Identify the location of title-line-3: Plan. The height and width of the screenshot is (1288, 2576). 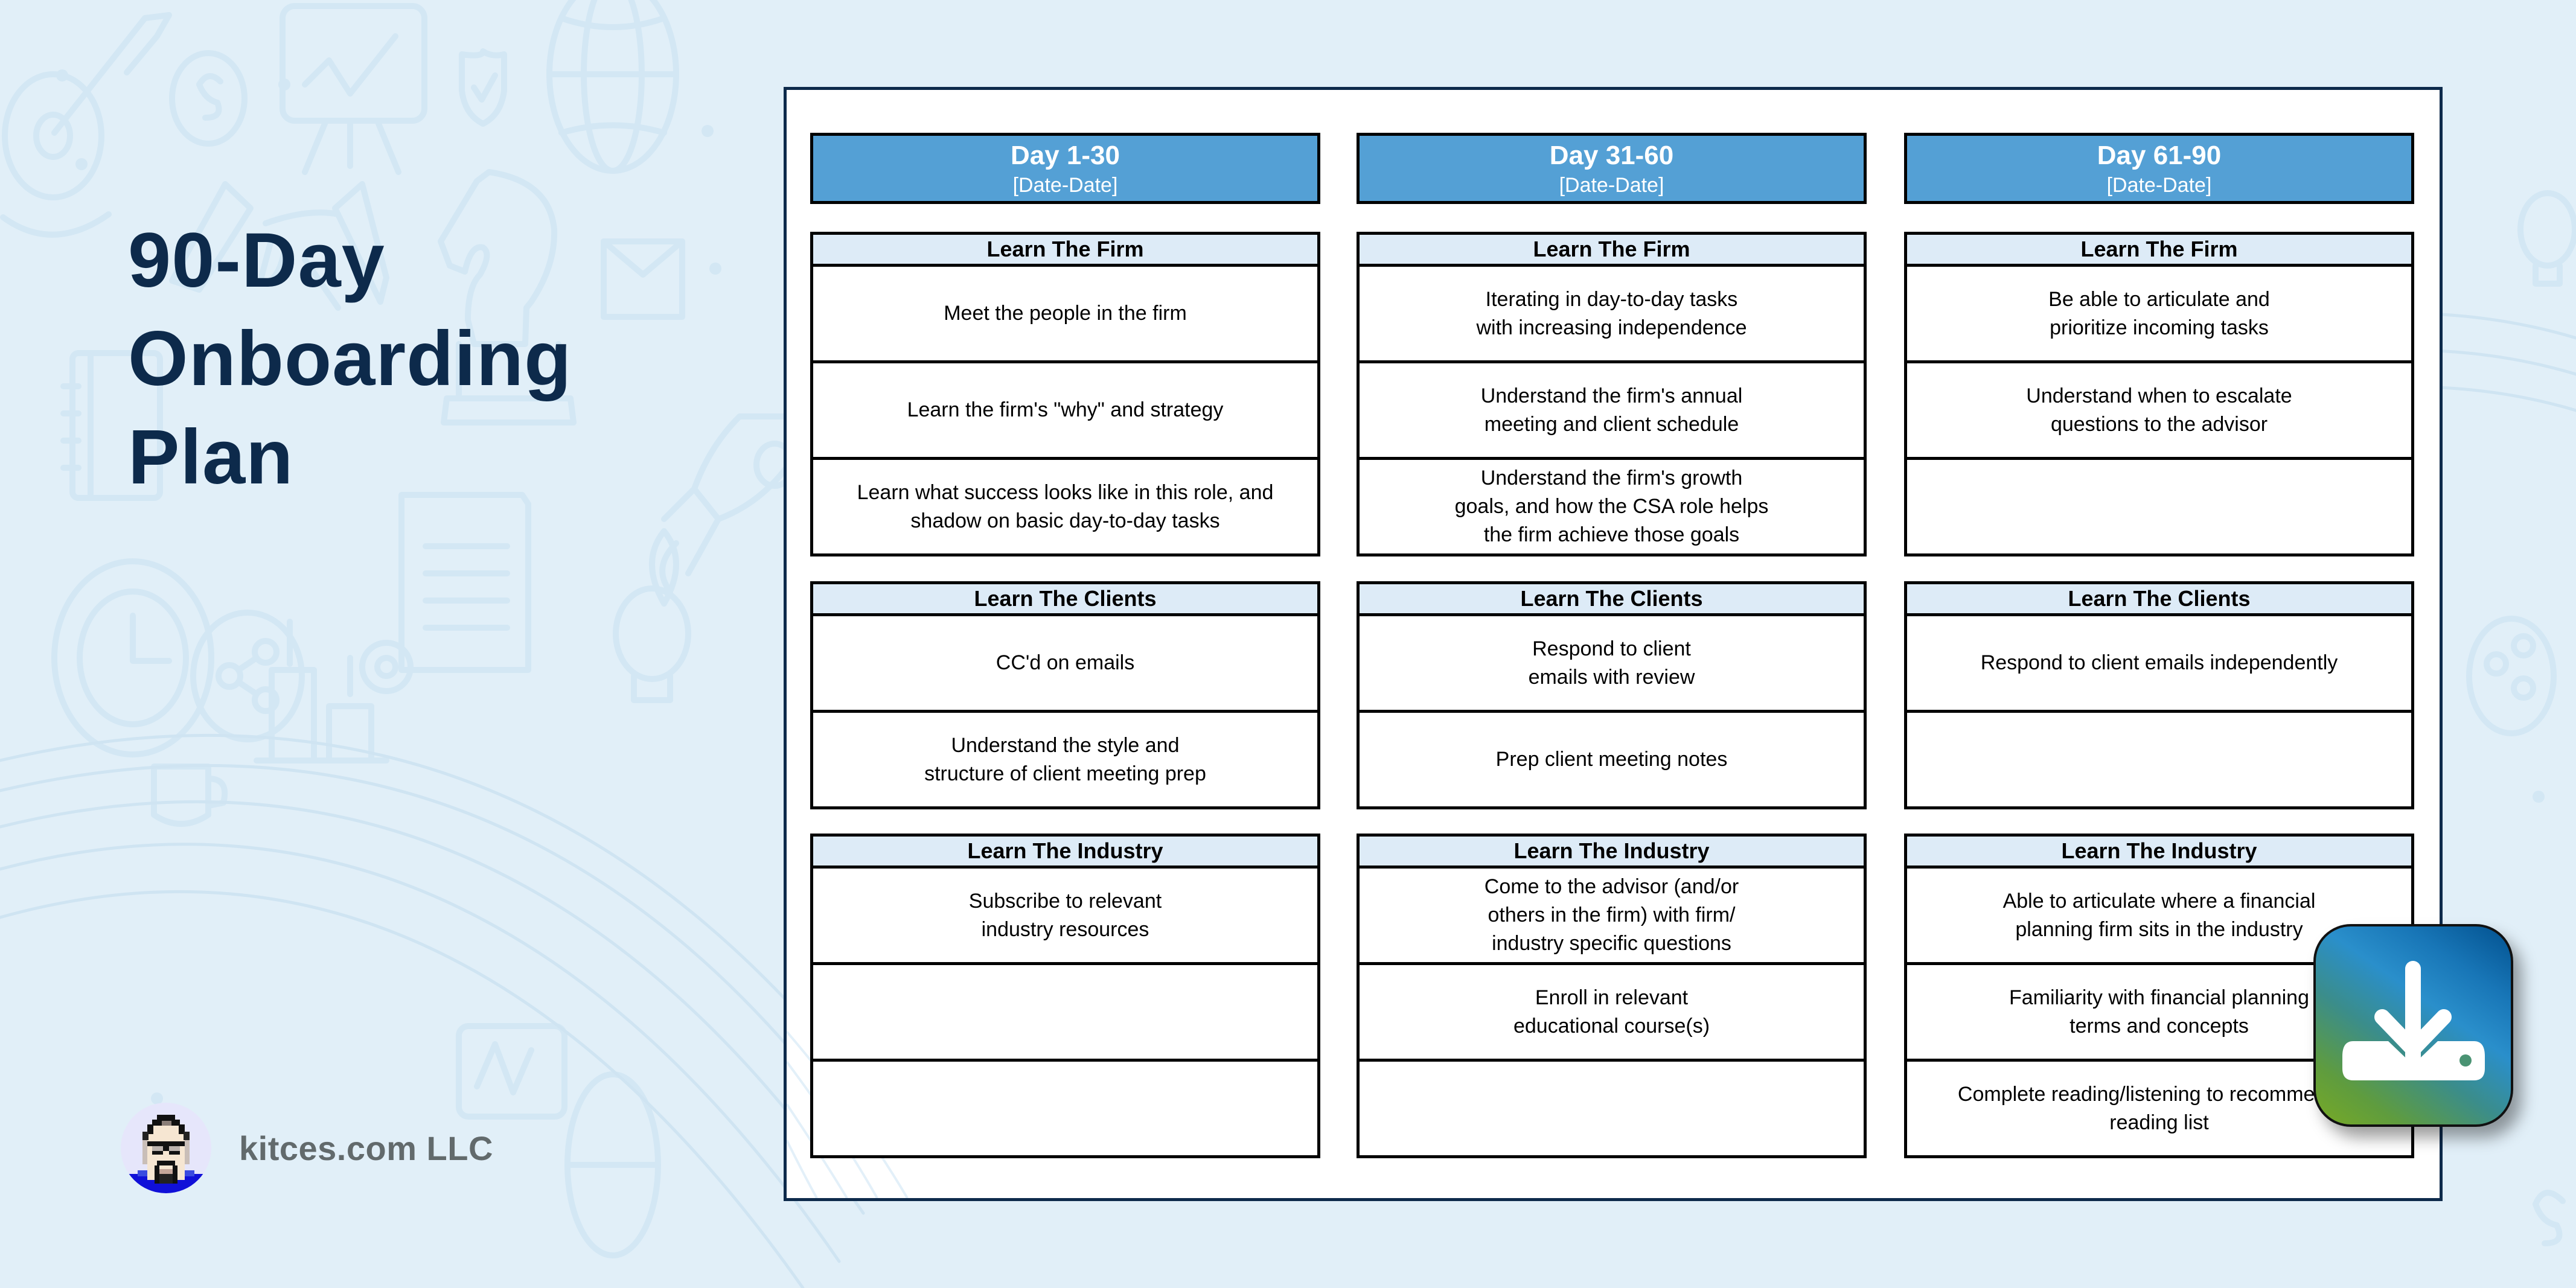
(211, 457).